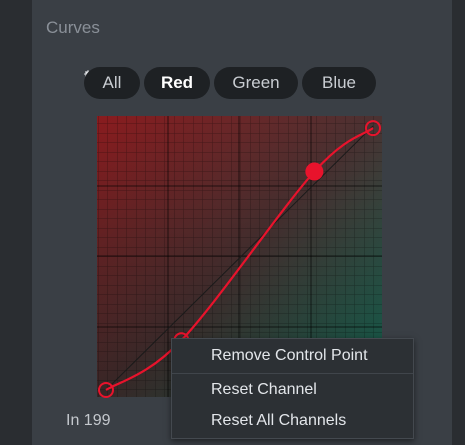  Describe the element at coordinates (177, 83) in the screenshot. I see `tab-red: Red` at that location.